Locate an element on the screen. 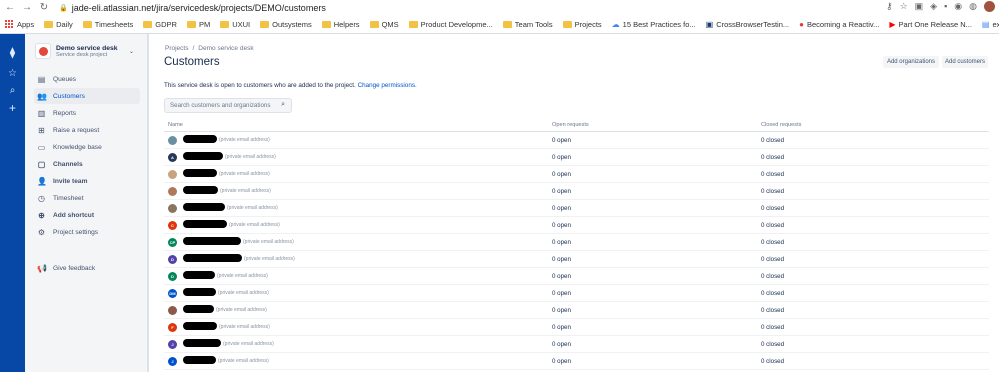 The width and height of the screenshot is (999, 372). sidebar-item-knowledge-base: ▭ Knowledge base is located at coordinates (87, 147).